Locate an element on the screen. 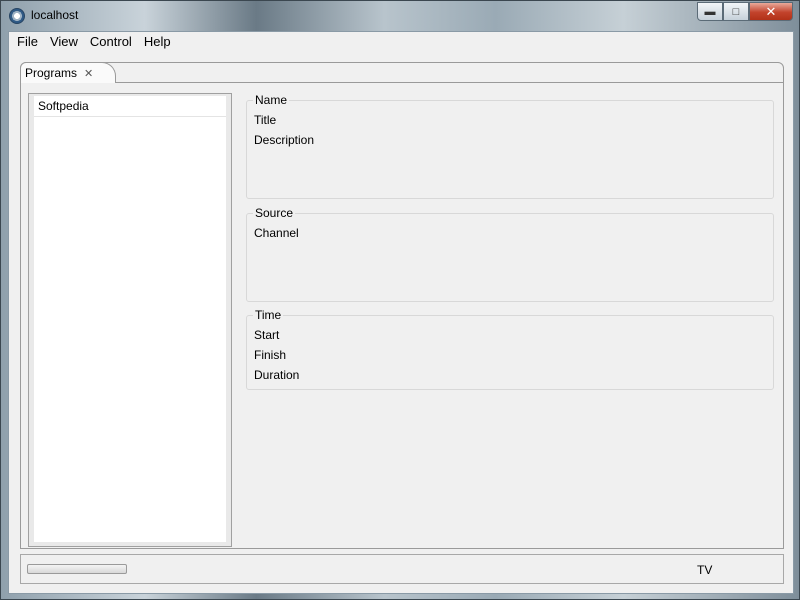 This screenshot has height=600, width=800. minimize-button: ▬ is located at coordinates (710, 11).